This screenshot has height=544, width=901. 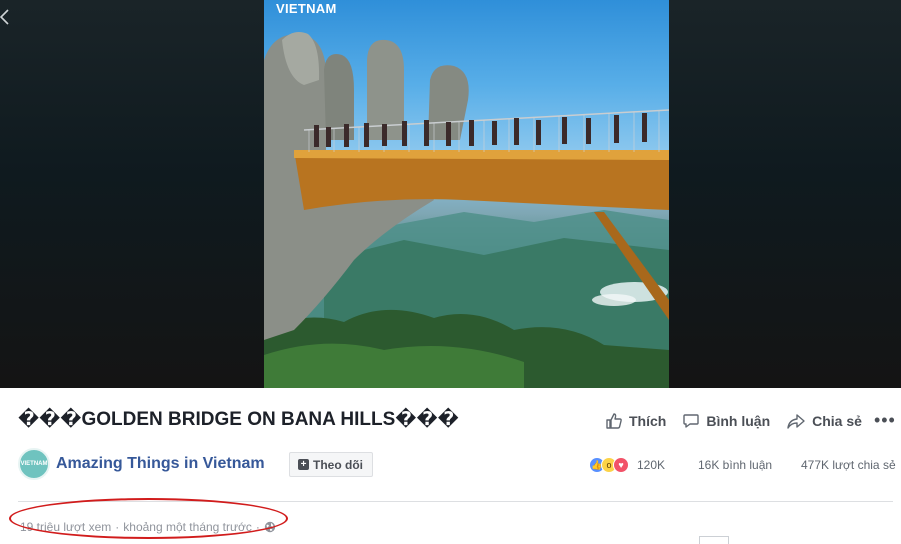 I want to click on page-name-link: Amazing Things in Vietnam, so click(x=160, y=464).